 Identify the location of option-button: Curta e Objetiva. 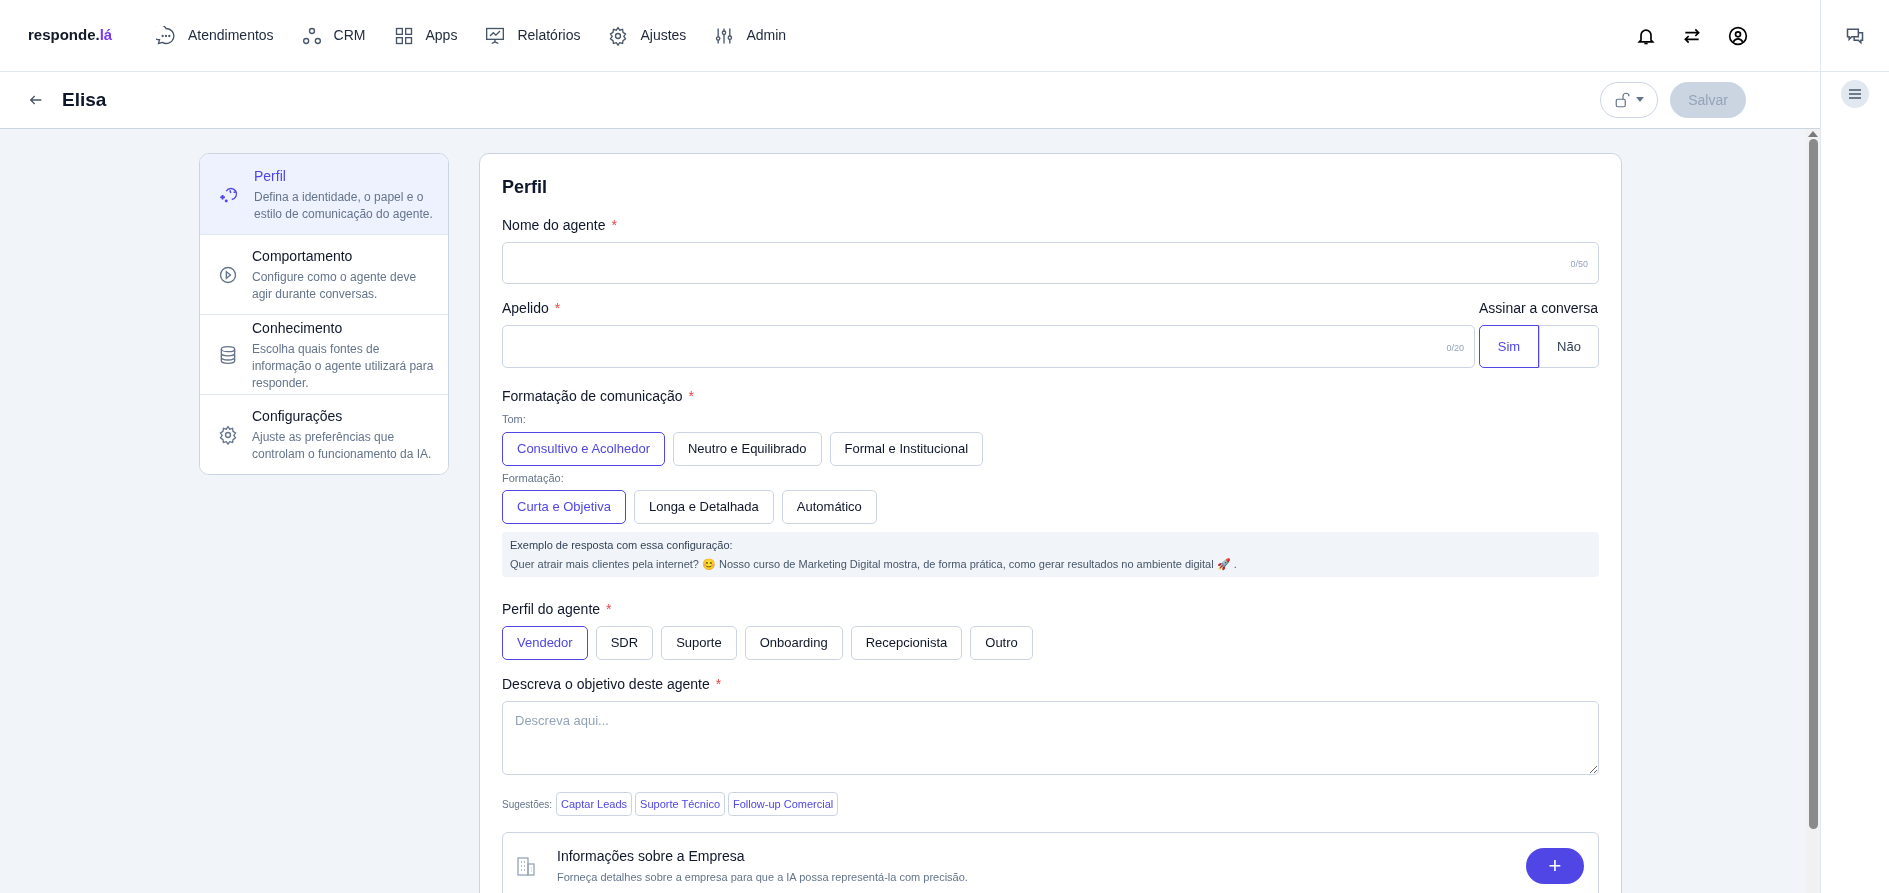
(564, 507).